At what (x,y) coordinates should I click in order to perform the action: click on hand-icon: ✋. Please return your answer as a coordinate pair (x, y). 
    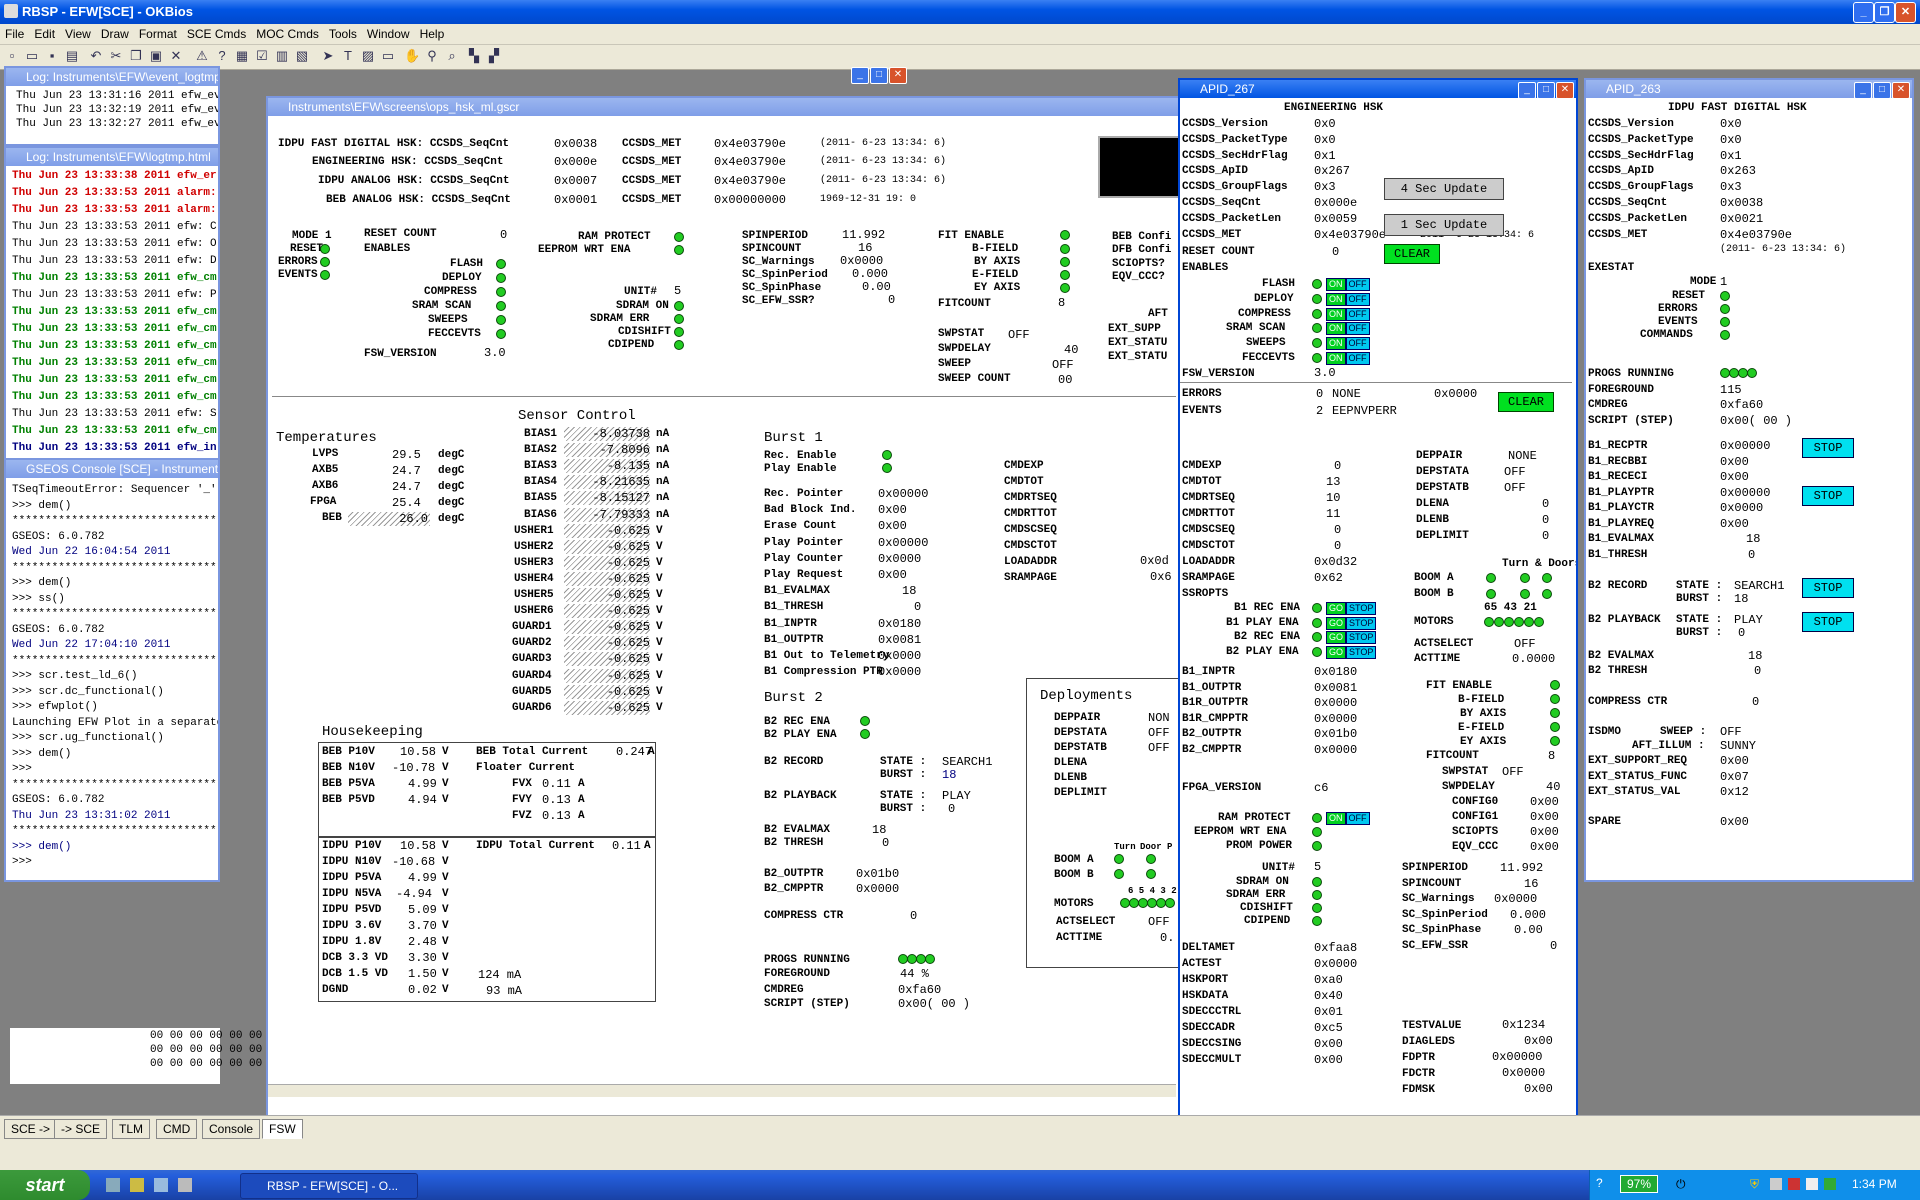
    Looking at the image, I should click on (412, 56).